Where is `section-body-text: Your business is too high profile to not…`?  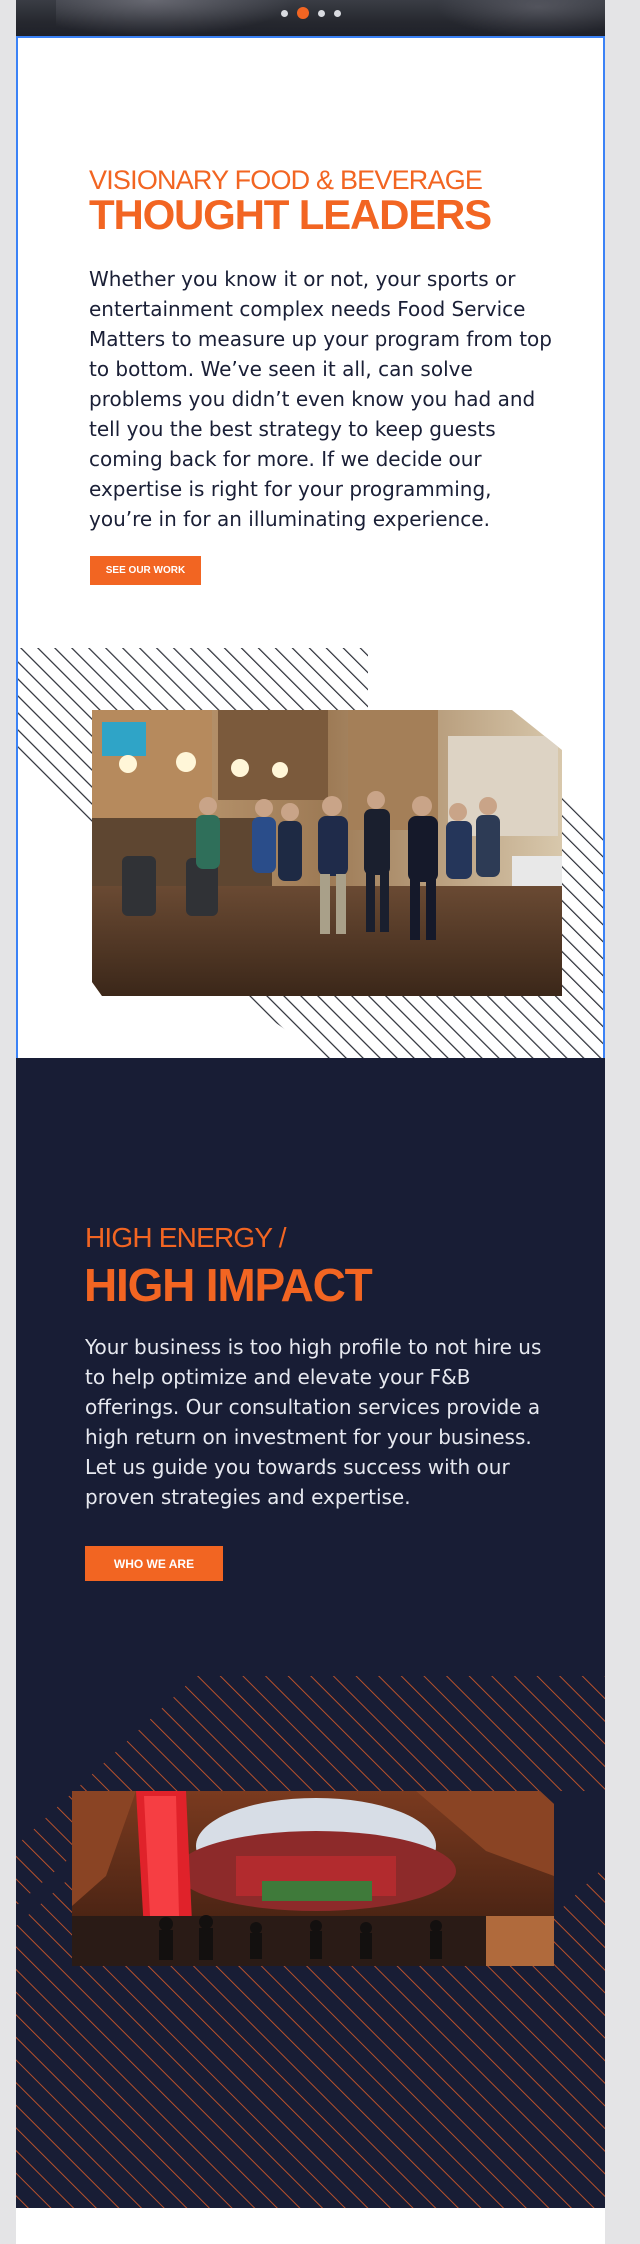 section-body-text: Your business is too high profile to not… is located at coordinates (313, 1422).